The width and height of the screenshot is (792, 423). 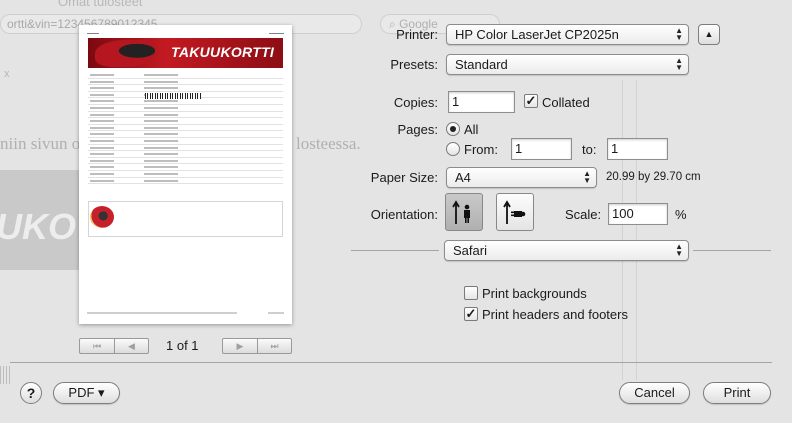 I want to click on print-backgrounds-checkbox, so click(x=471, y=293).